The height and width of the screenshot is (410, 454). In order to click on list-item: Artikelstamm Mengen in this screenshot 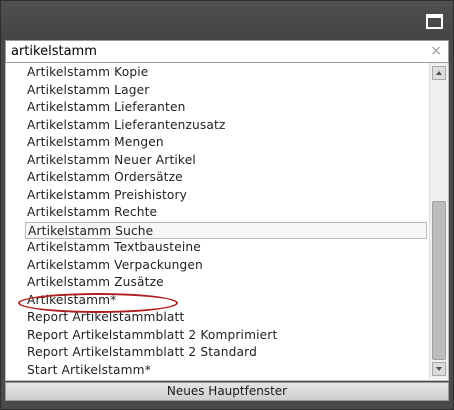, I will do `click(95, 142)`.